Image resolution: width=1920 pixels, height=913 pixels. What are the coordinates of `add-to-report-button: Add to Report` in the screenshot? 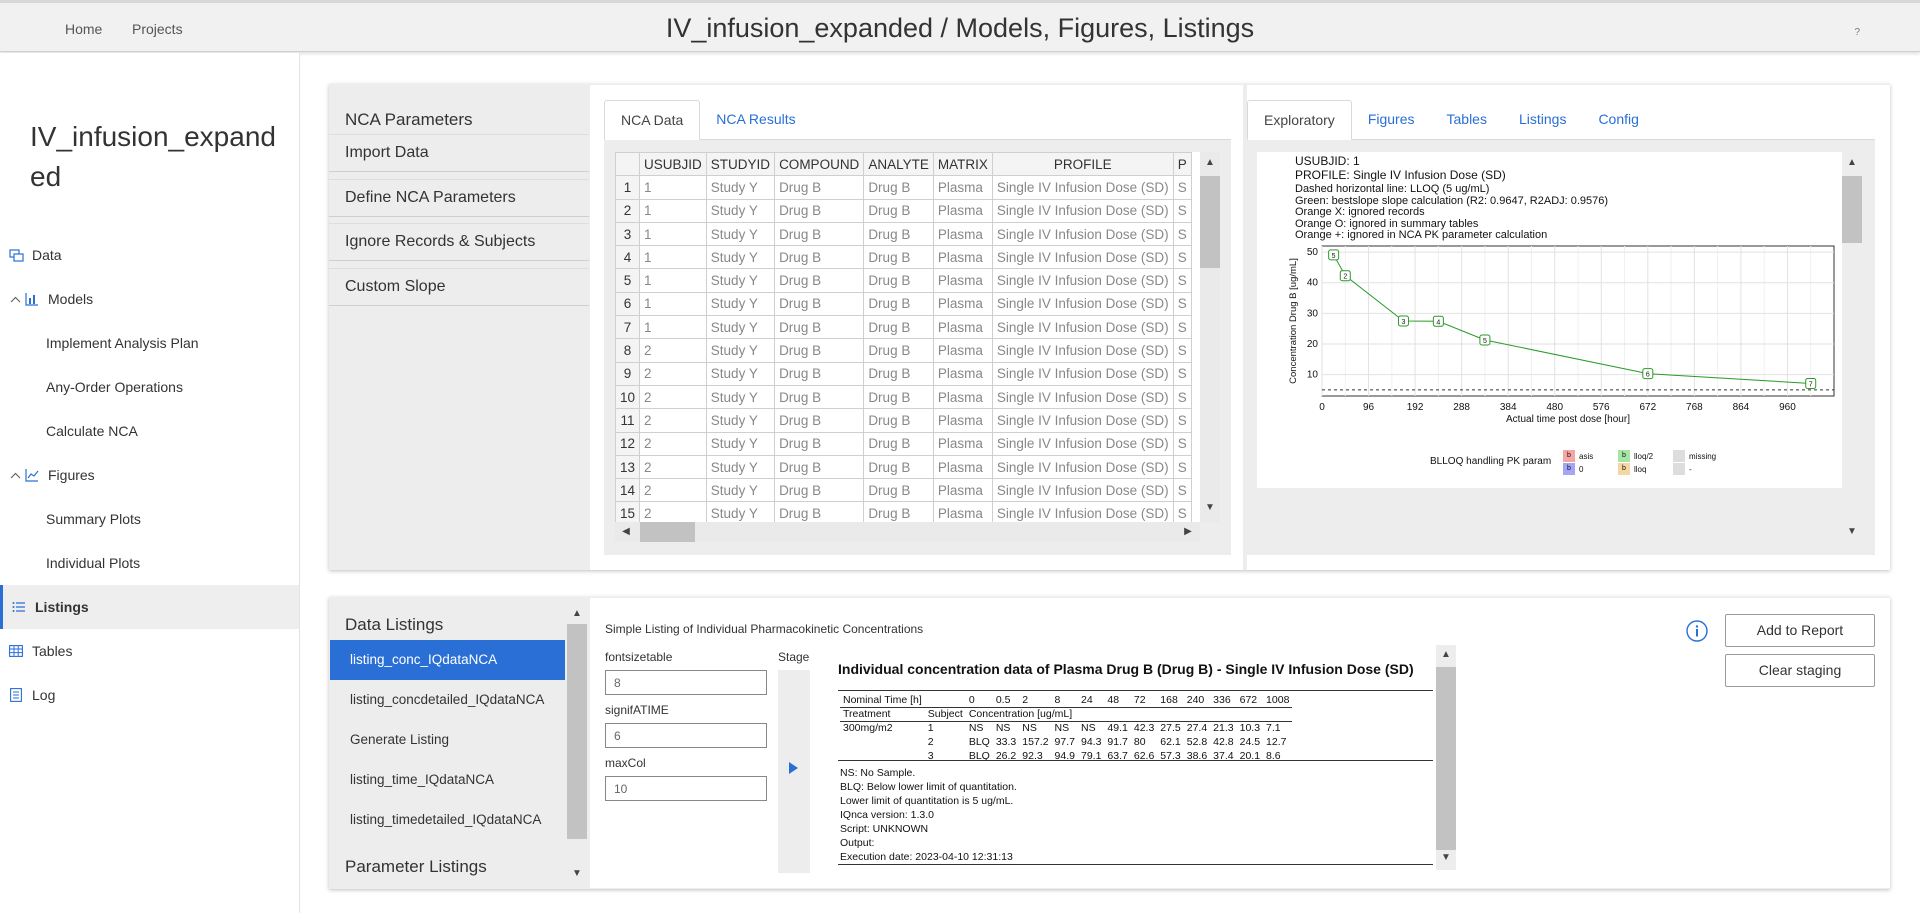 It's located at (1800, 630).